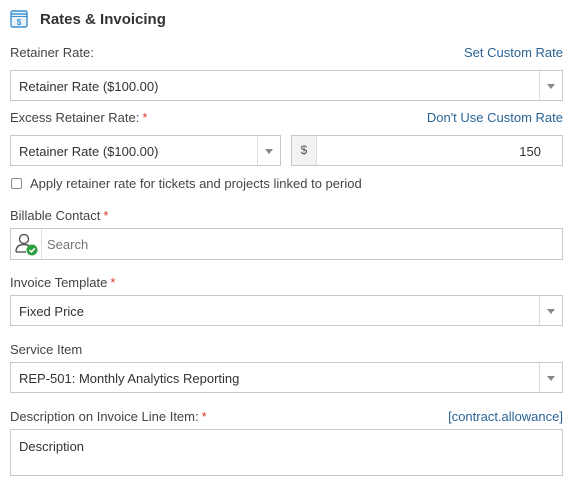 This screenshot has width=573, height=487. What do you see at coordinates (52, 446) in the screenshot?
I see `description-value: Description` at bounding box center [52, 446].